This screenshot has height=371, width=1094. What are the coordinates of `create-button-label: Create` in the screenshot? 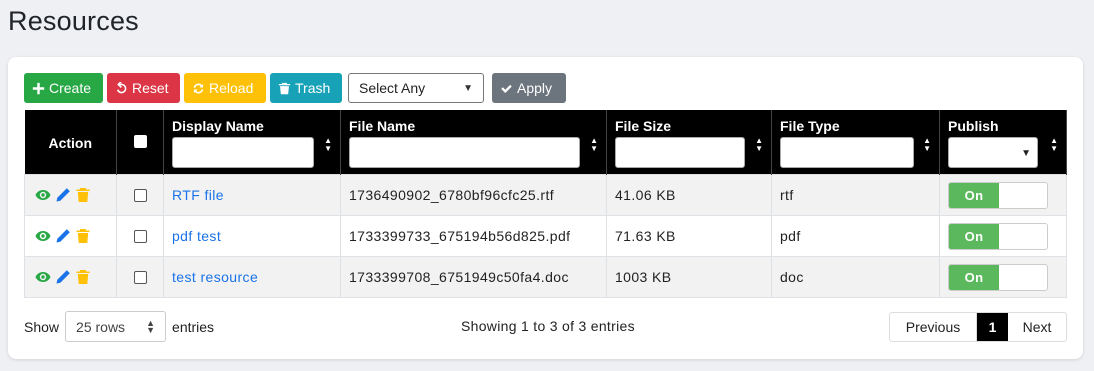 It's located at (70, 88).